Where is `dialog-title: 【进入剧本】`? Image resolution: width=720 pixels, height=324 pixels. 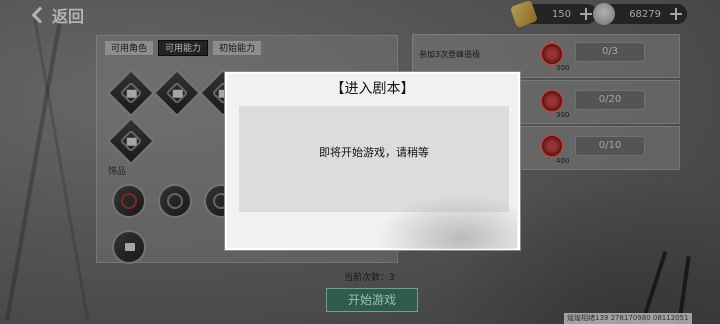 dialog-title: 【进入剧本】 is located at coordinates (372, 89).